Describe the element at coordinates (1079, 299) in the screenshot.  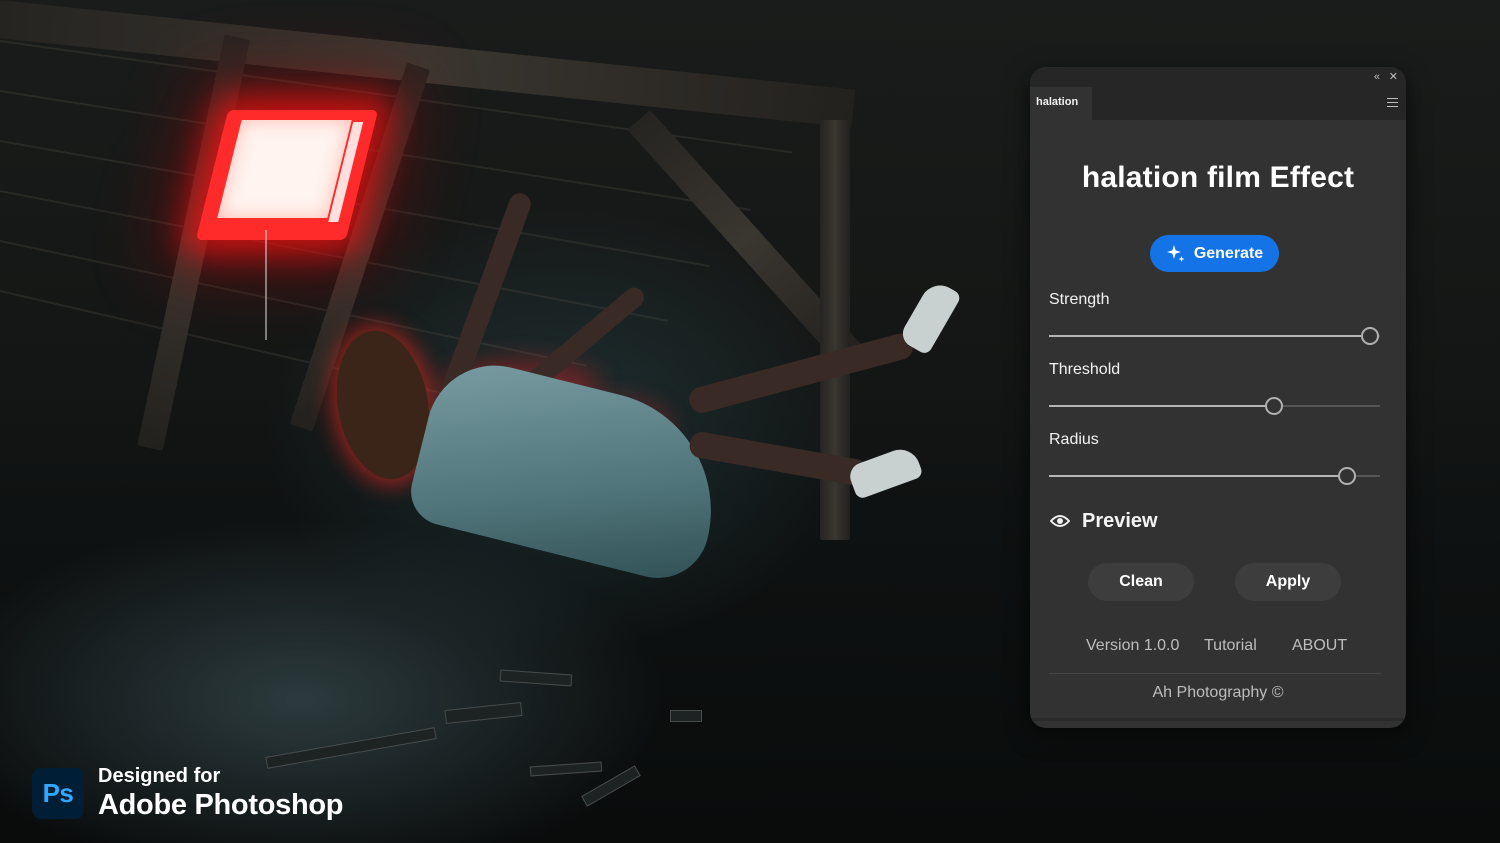
I see `strength-label: Strength` at that location.